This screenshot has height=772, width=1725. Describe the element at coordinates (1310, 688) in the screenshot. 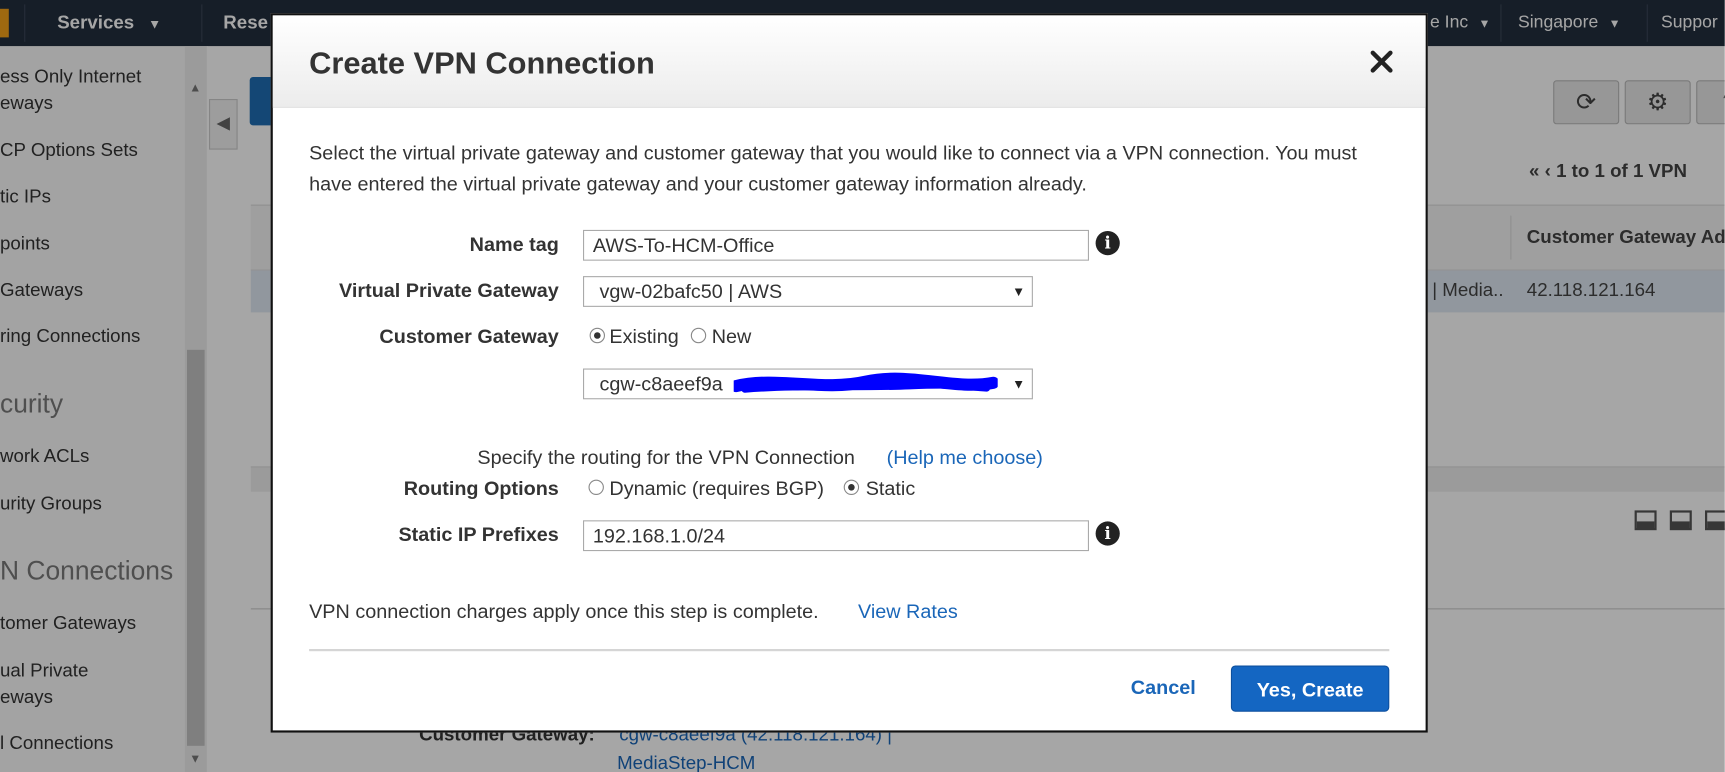

I see `yes-create-button: Yes, Create` at that location.